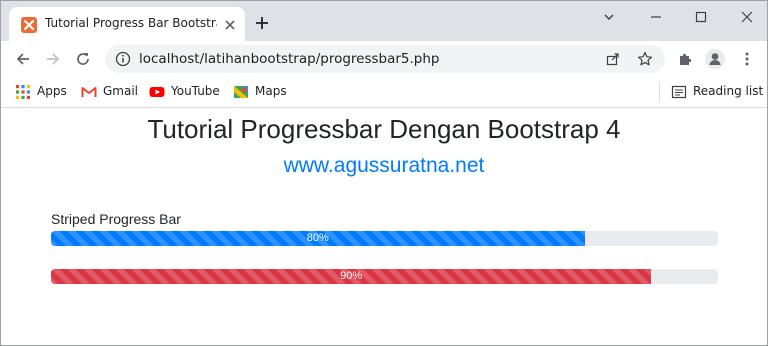 The image size is (768, 346). Describe the element at coordinates (715, 59) in the screenshot. I see `profile-avatar-icon` at that location.